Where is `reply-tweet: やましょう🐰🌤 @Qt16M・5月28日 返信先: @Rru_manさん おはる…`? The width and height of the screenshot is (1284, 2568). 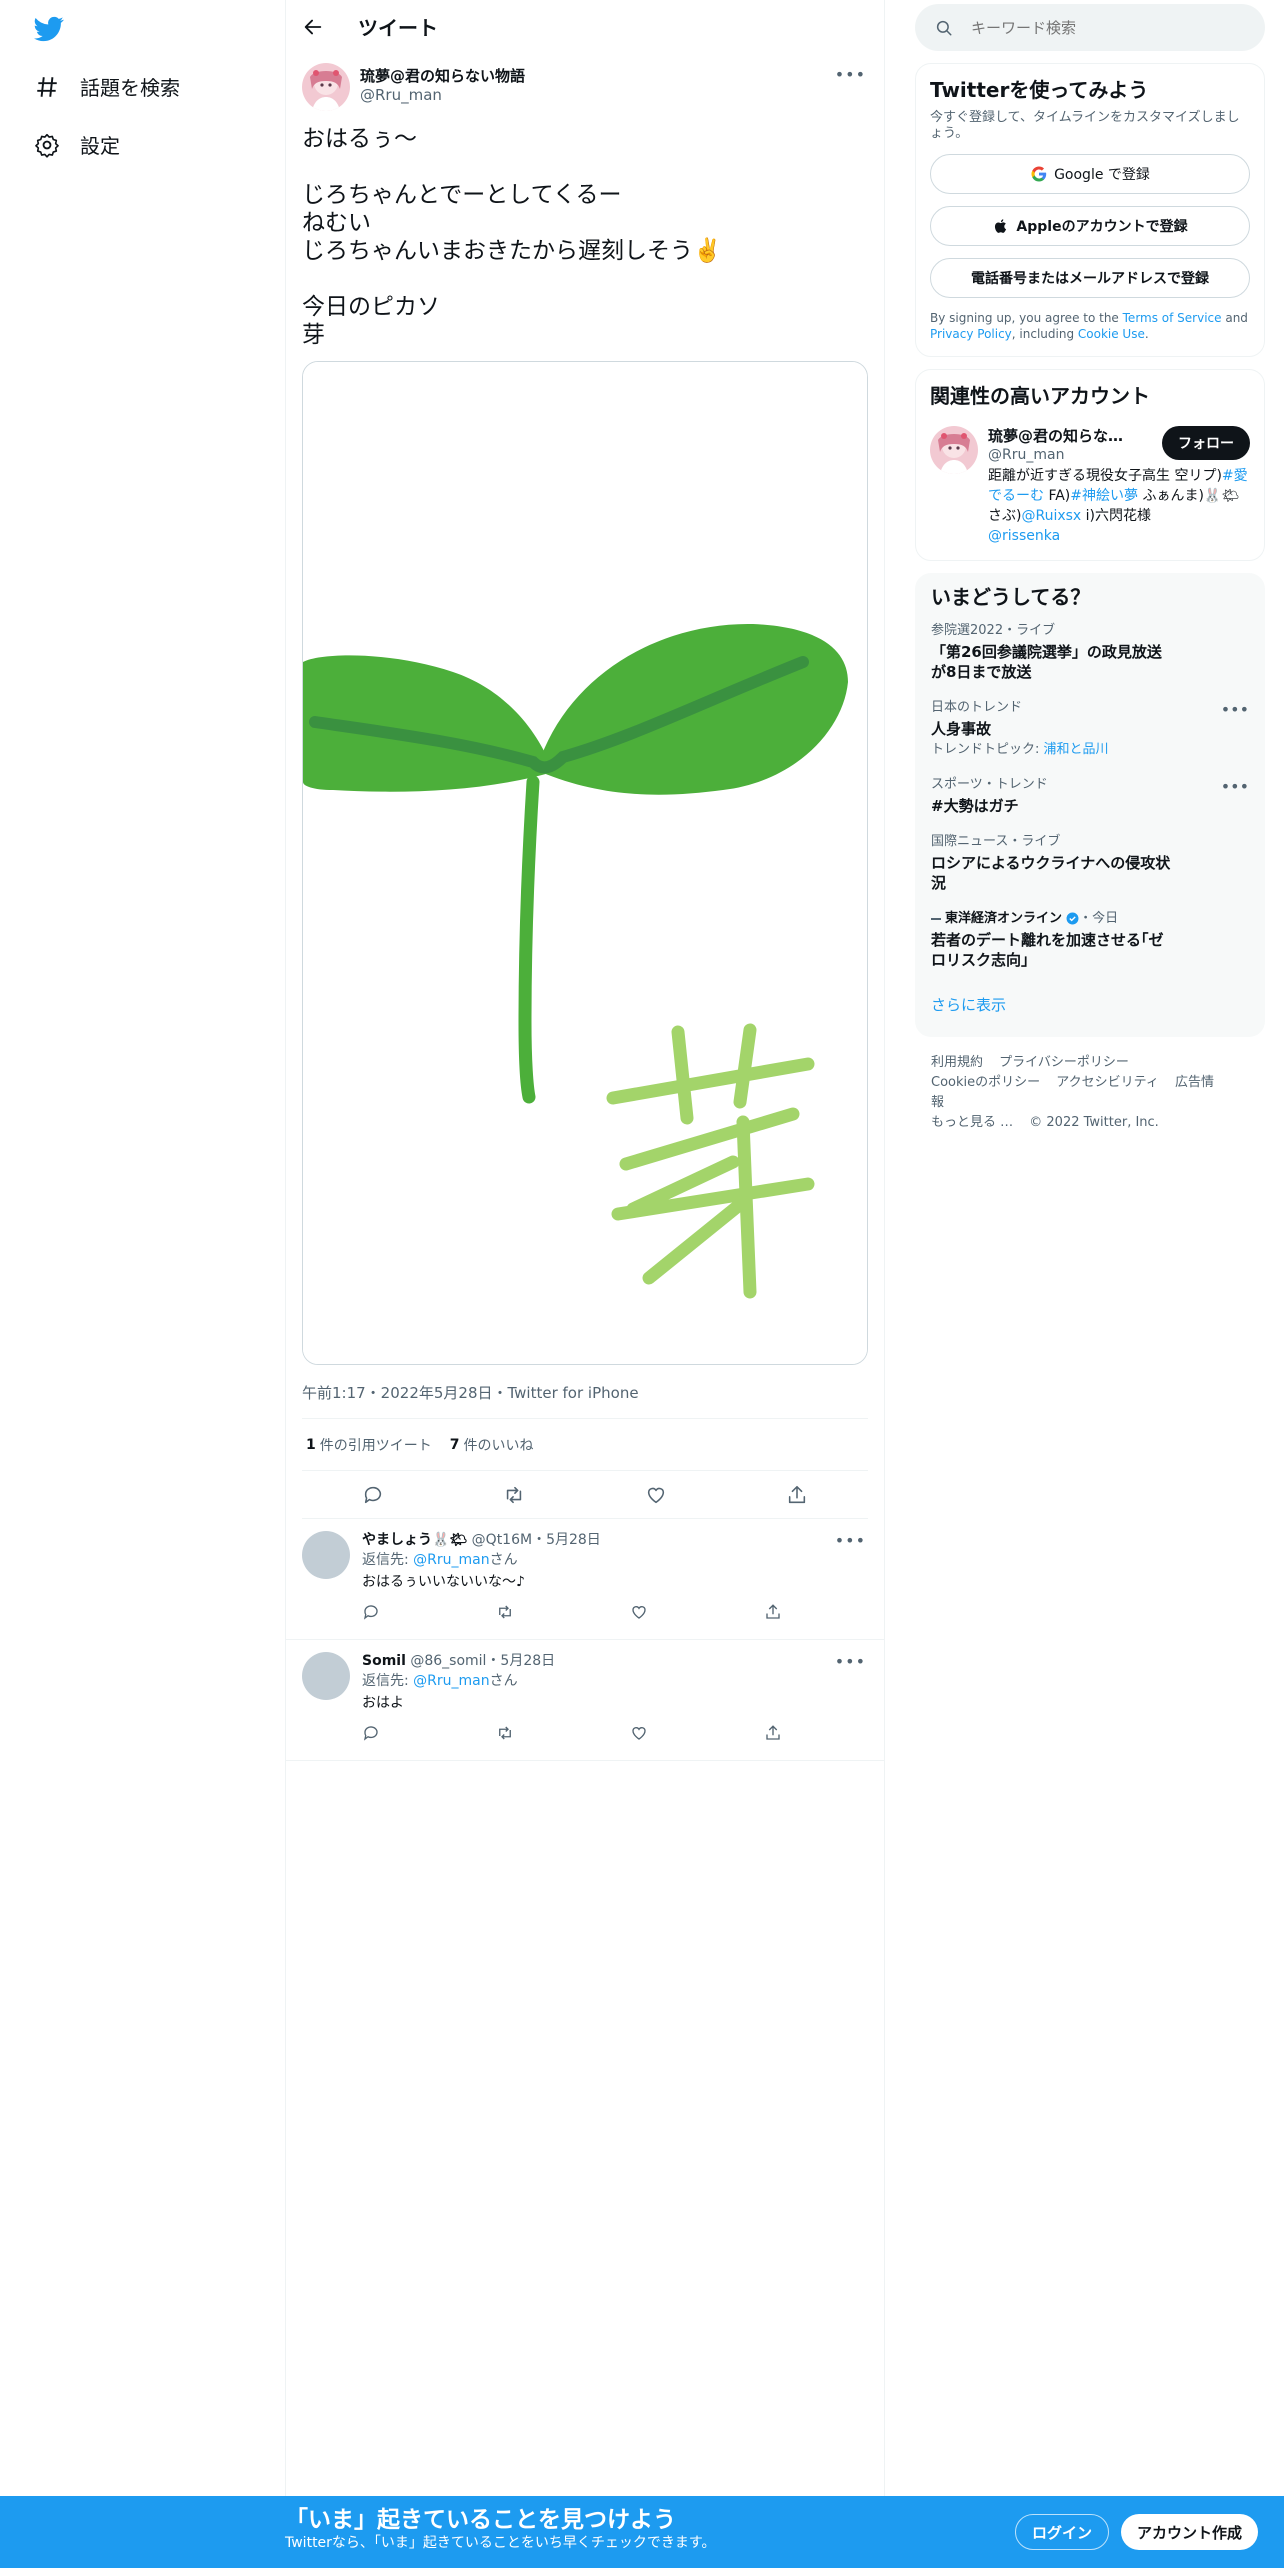
reply-tweet: やましょう🐰🌤 @Qt16M・5月28日 返信先: @Rru_manさん おはる… is located at coordinates (585, 1579).